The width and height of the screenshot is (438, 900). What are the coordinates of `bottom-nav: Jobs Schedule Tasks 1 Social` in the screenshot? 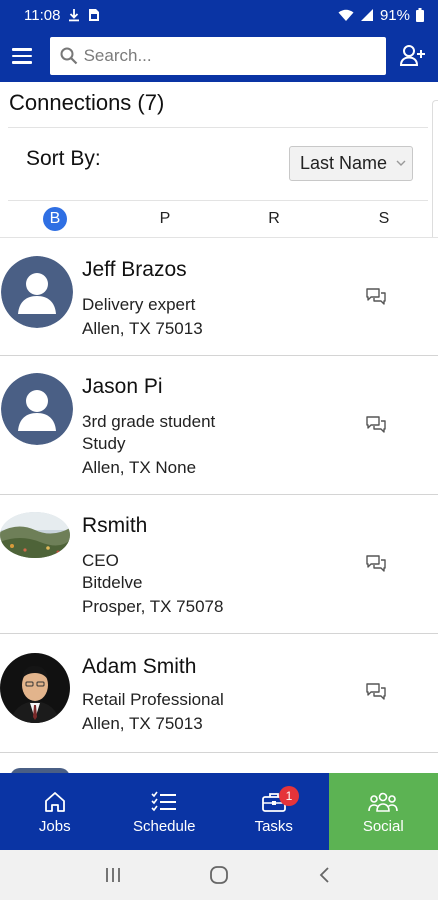 It's located at (219, 811).